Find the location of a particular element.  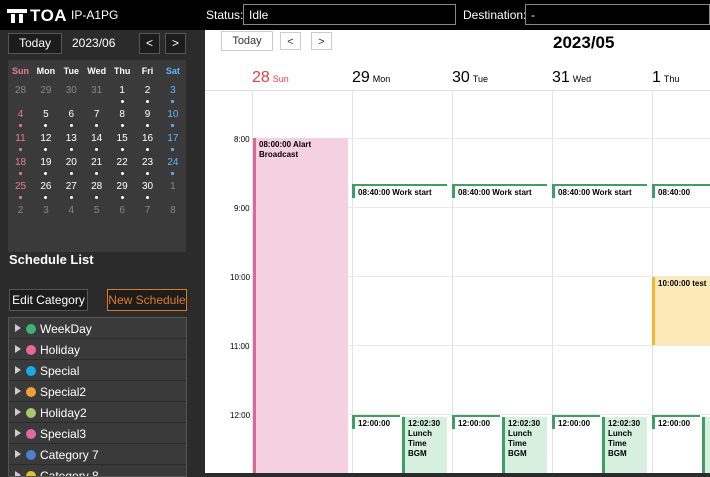

event-test: 10:00:00 test is located at coordinates (681, 311).